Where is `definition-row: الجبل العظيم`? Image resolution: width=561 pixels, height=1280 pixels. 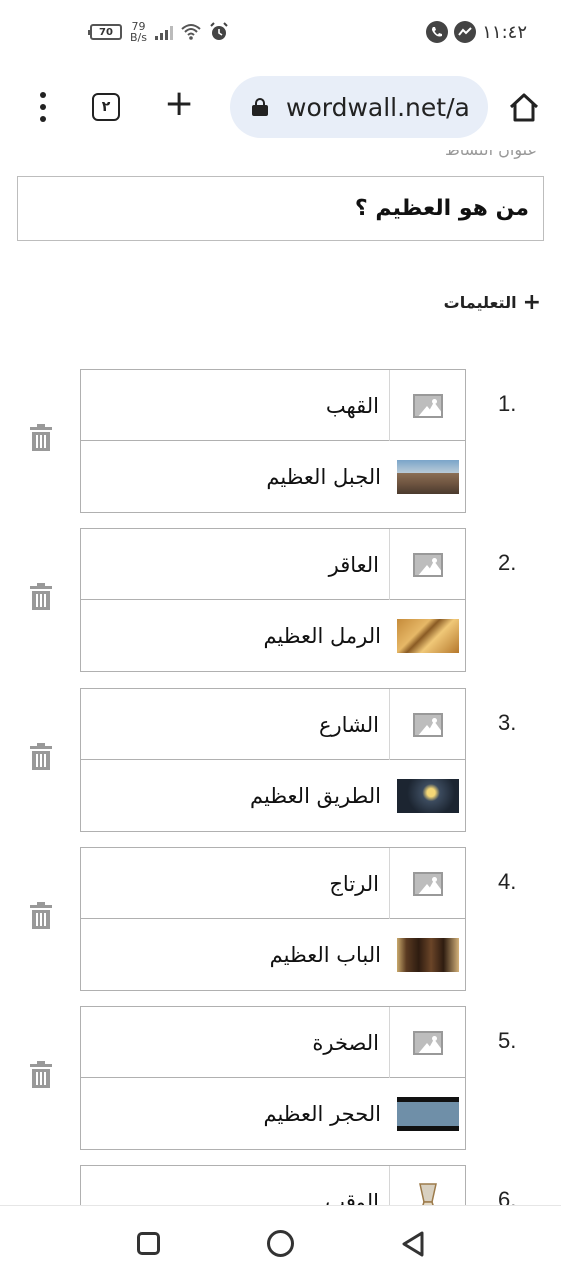
definition-row: الجبل العظيم is located at coordinates (273, 476).